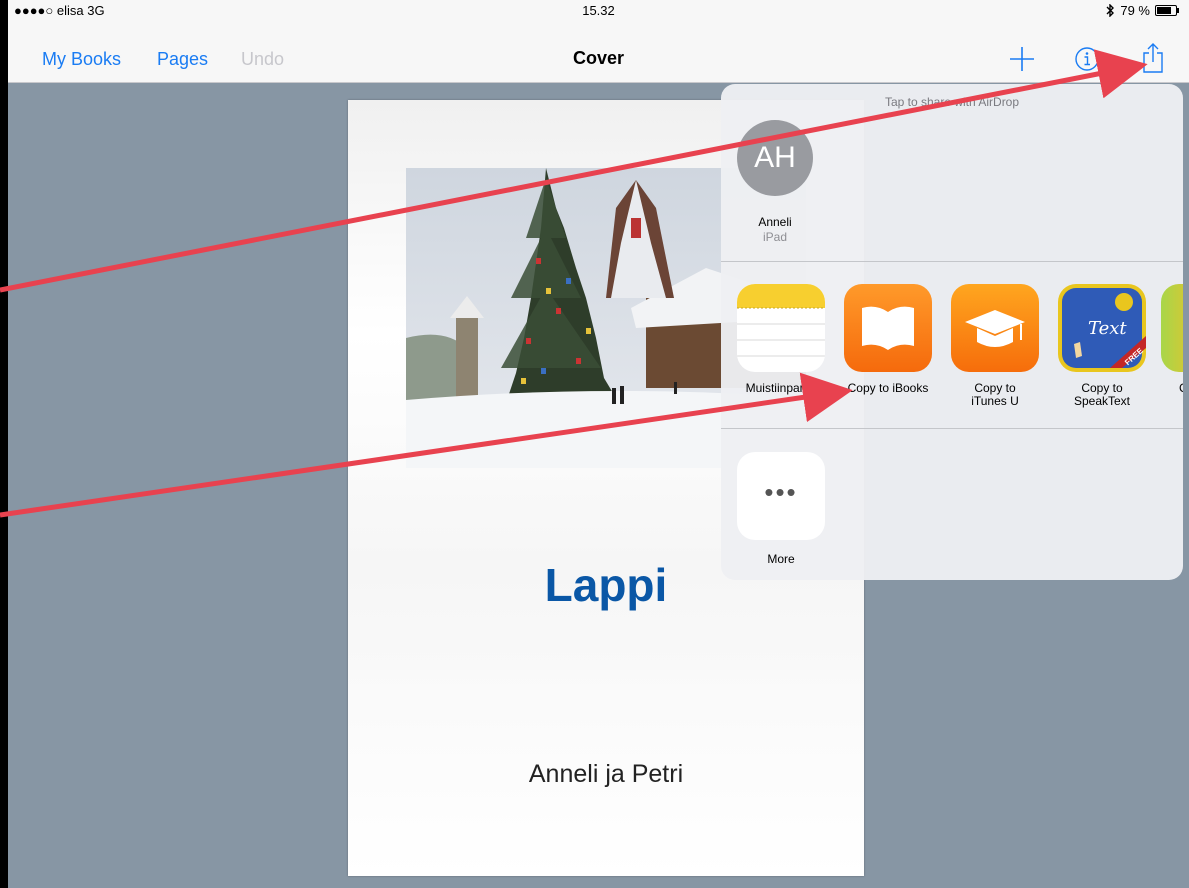 The image size is (1189, 888). Describe the element at coordinates (775, 222) in the screenshot. I see `airdrop-contact-name: Anneli` at that location.